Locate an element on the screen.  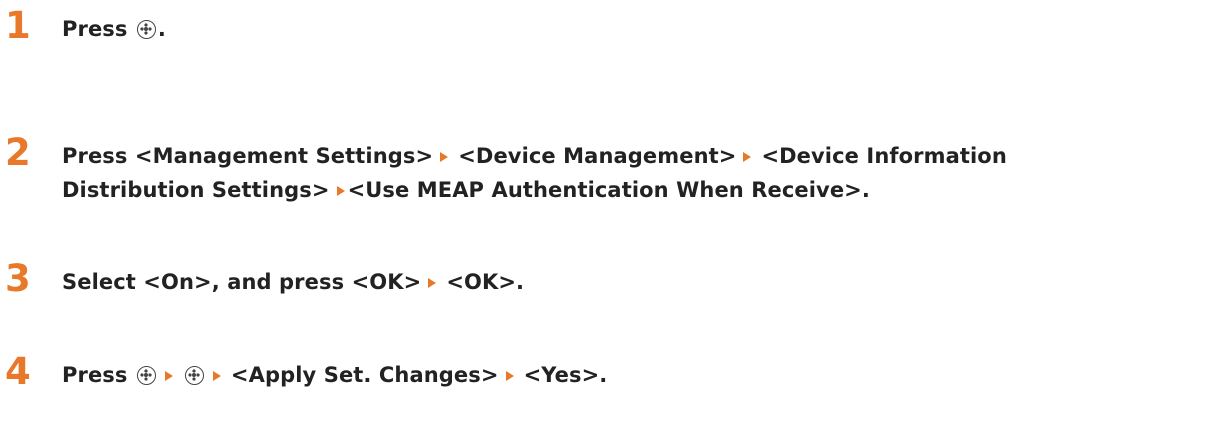
step-text: <OK>. is located at coordinates (485, 282).